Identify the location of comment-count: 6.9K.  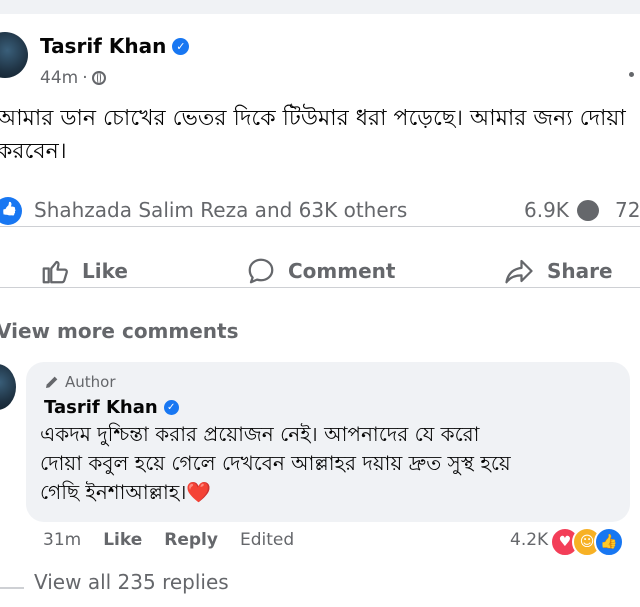
(546, 210).